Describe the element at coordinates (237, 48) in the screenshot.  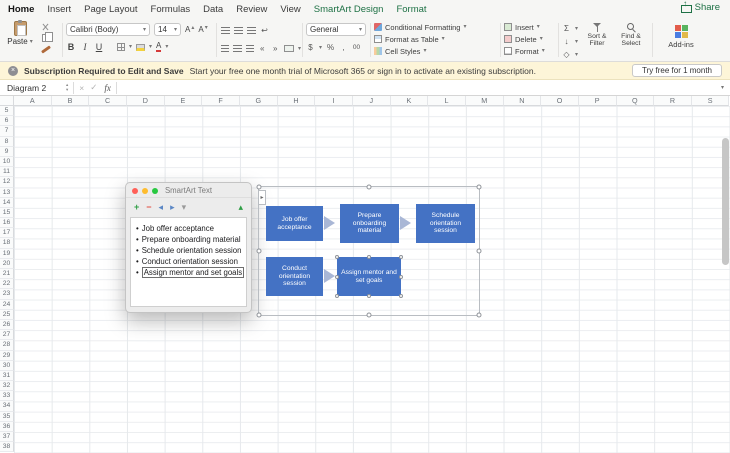
I see `align-center-icon` at that location.